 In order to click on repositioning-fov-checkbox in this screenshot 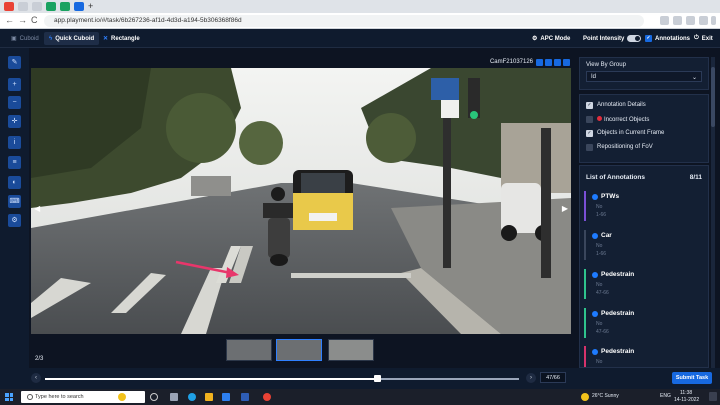, I will do `click(589, 147)`.